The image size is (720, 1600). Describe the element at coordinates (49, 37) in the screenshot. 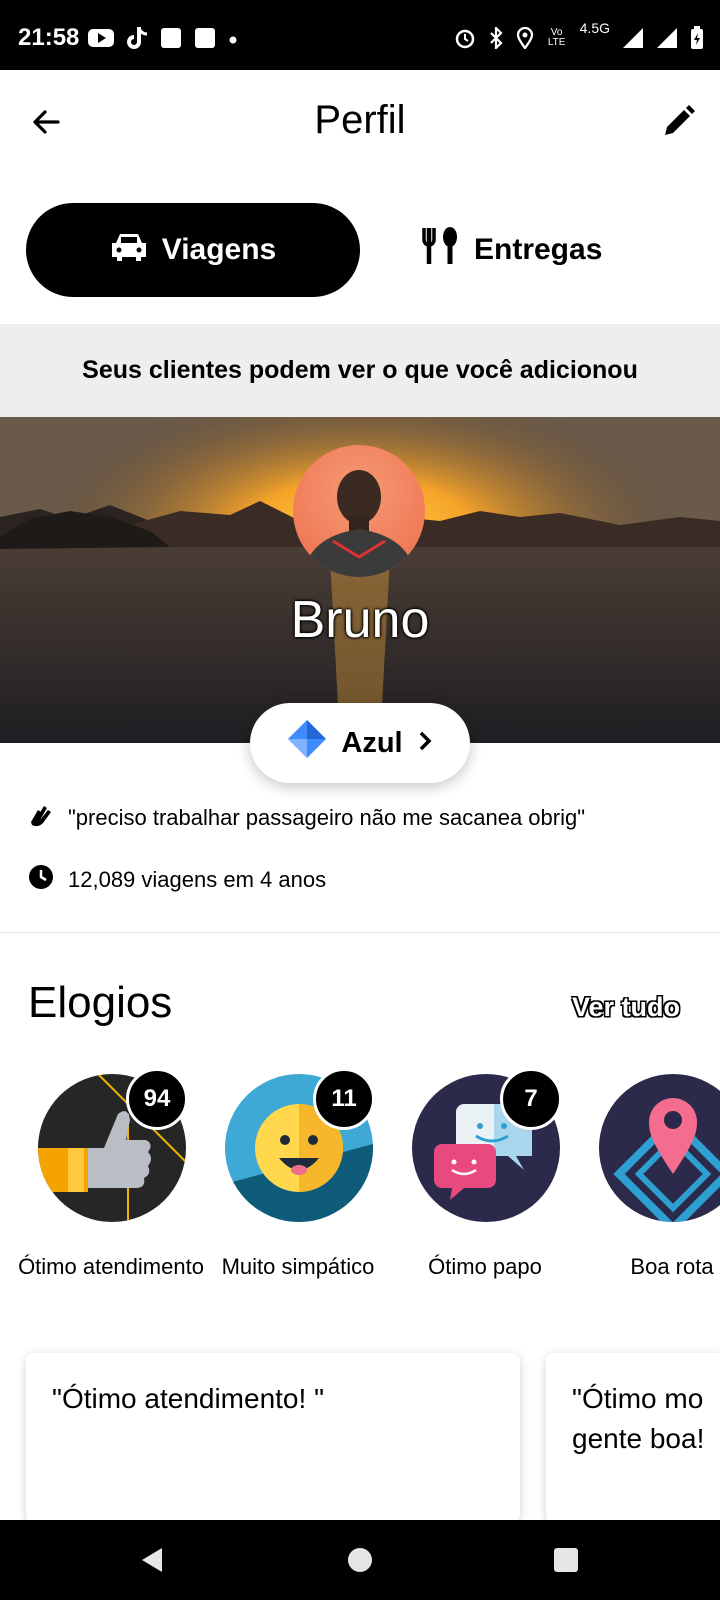

I see `status-time: 21:58` at that location.